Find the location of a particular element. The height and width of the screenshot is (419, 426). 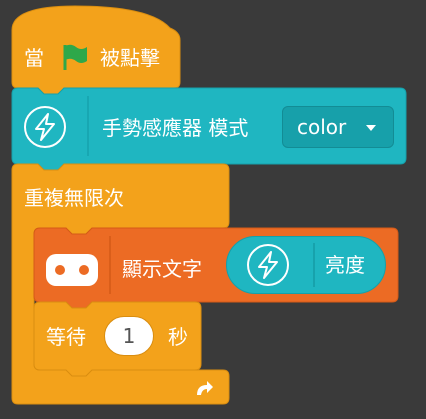

wait-label: 等待 is located at coordinates (66, 337).